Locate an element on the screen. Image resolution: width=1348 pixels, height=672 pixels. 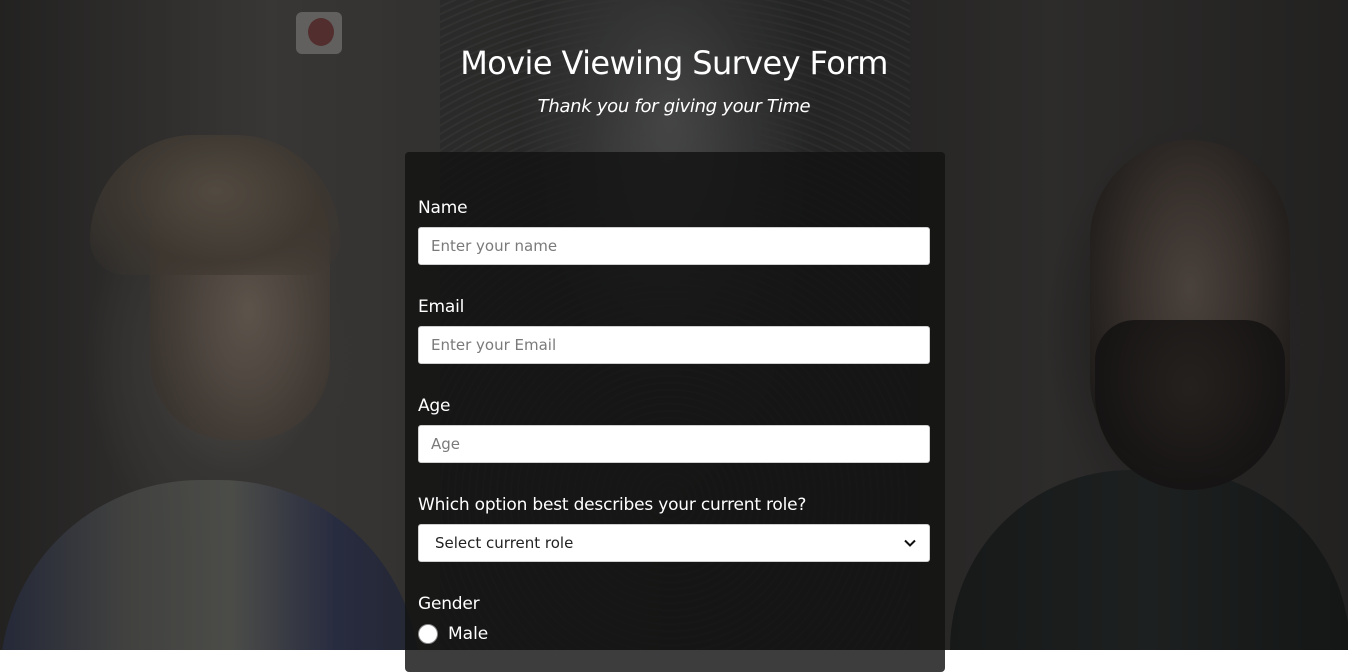
gender-option-label: Male is located at coordinates (468, 634).